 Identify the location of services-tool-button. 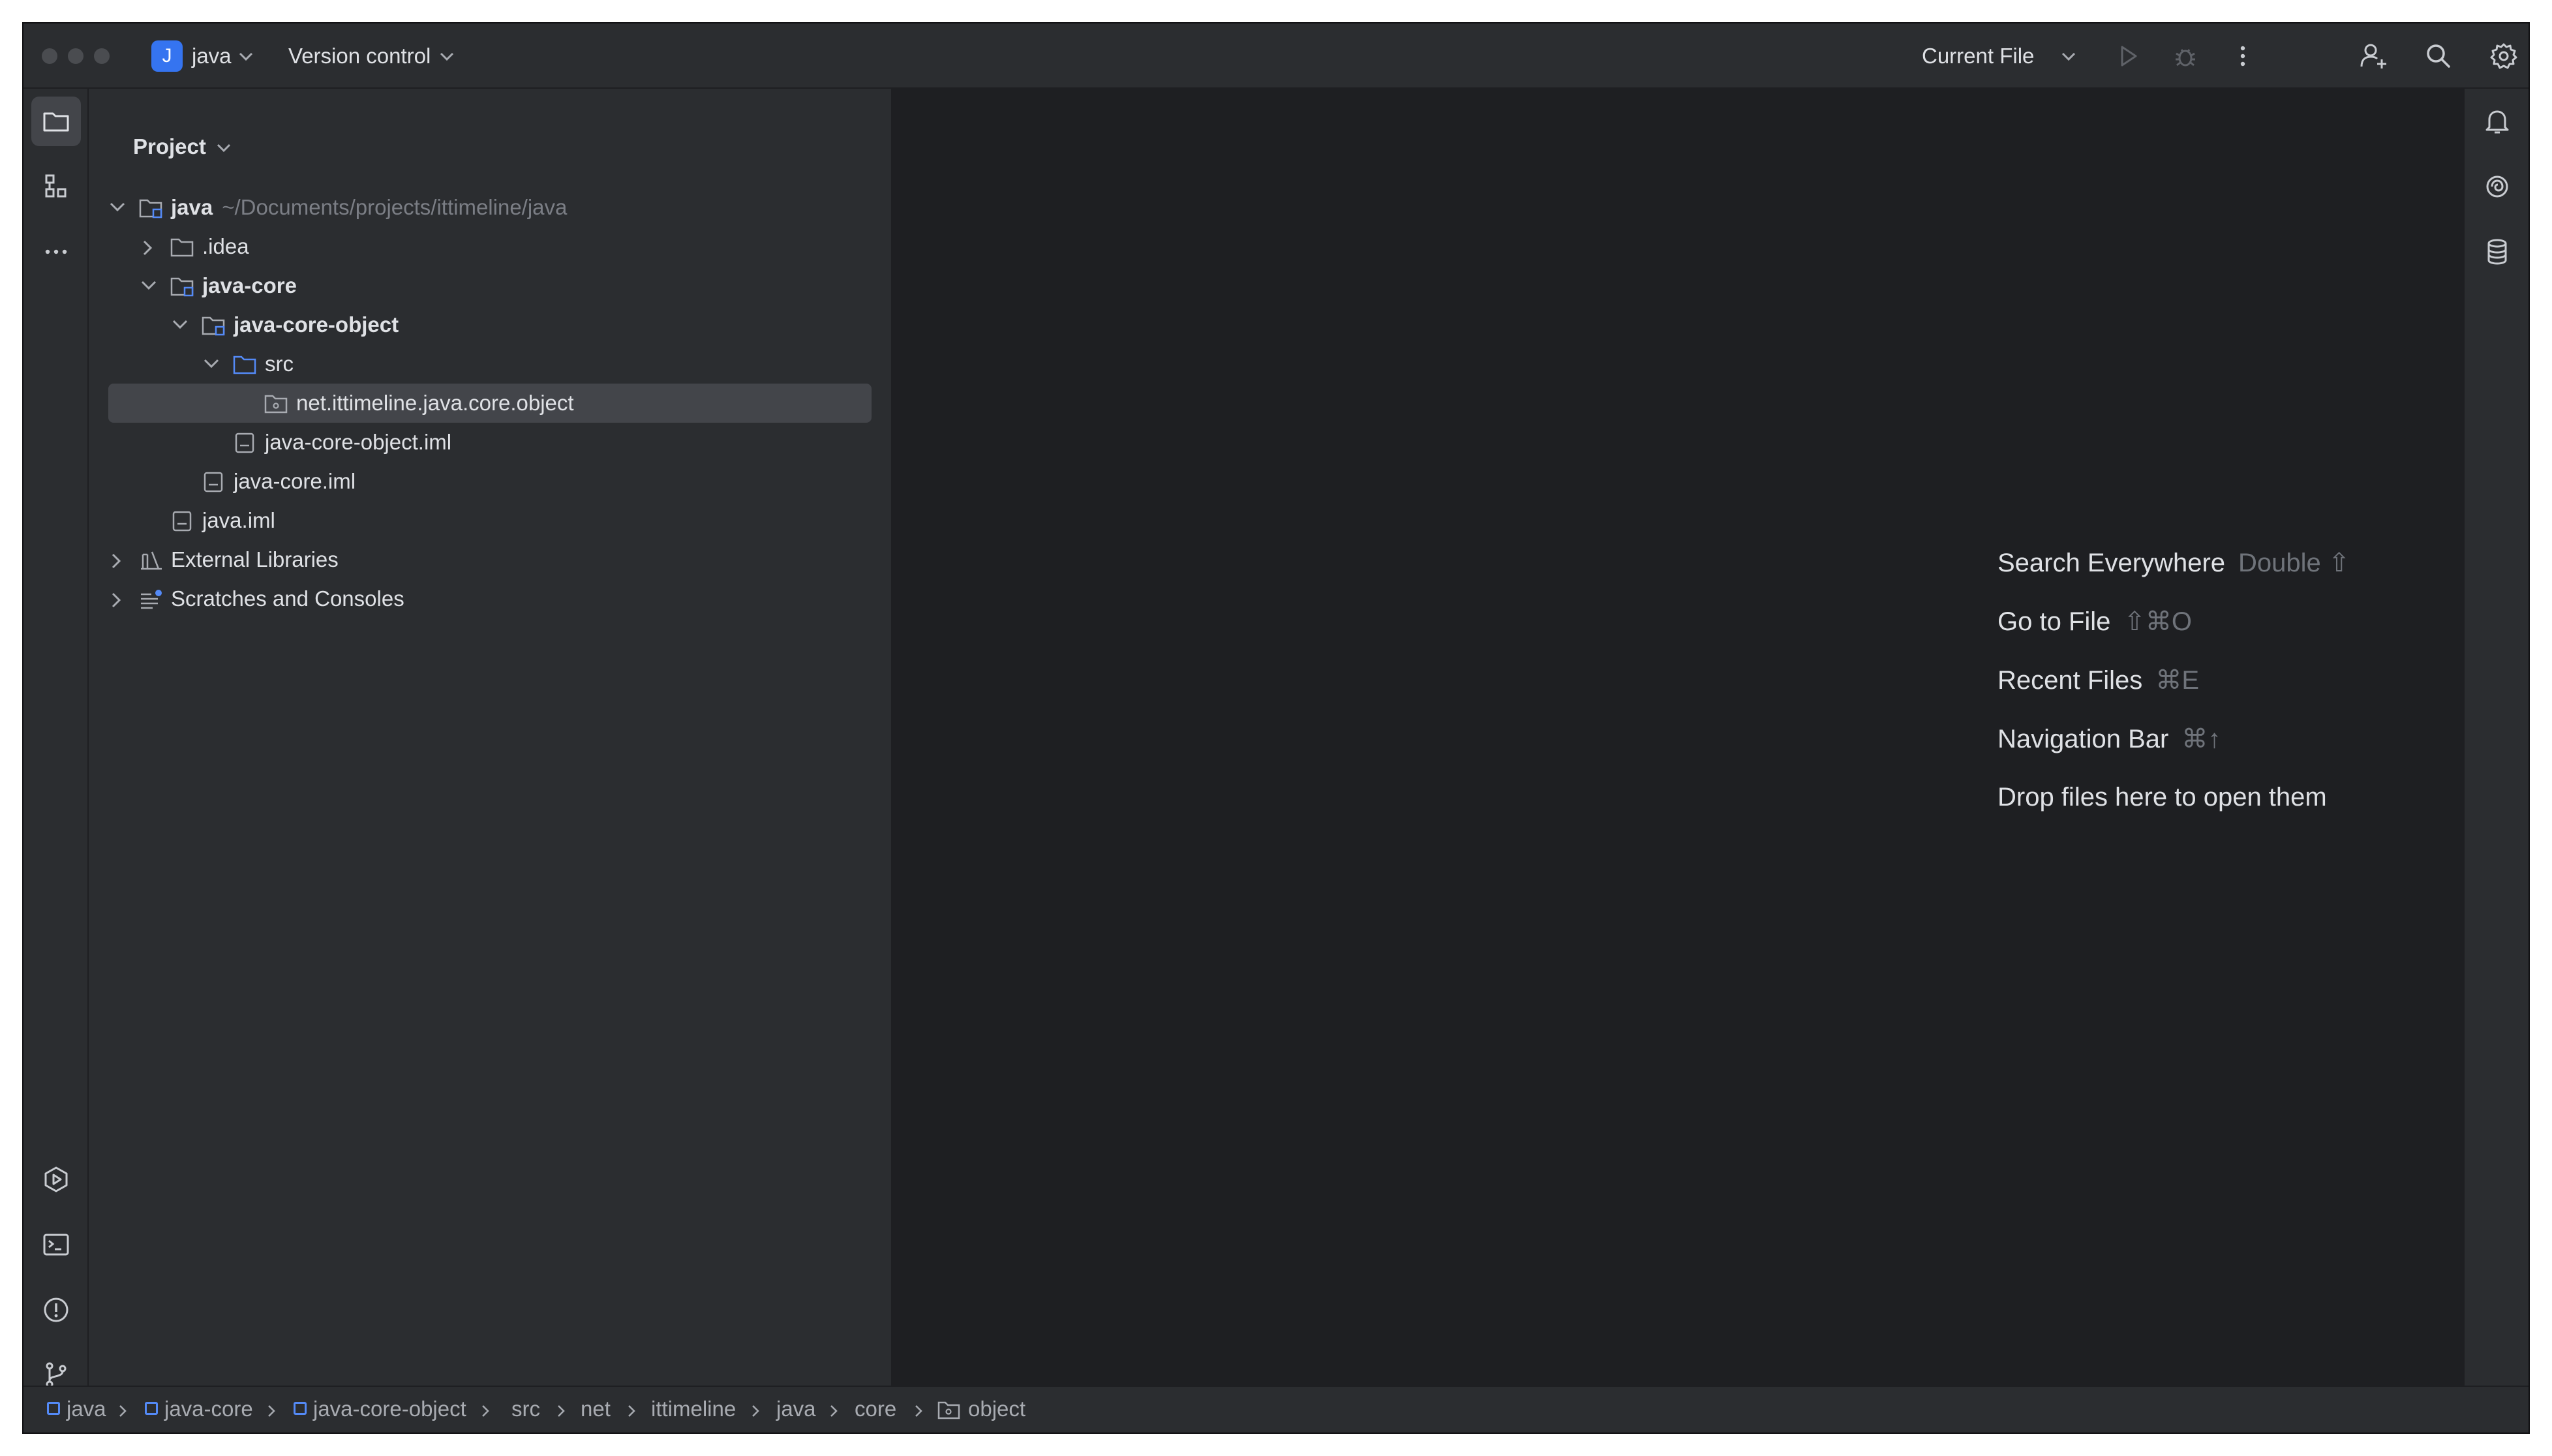
(56, 1180).